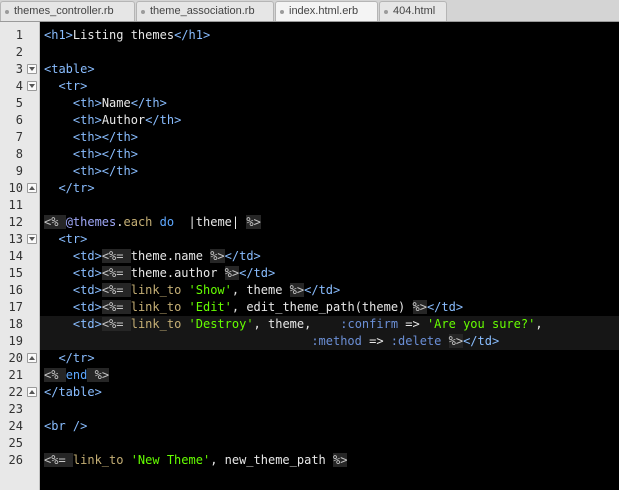 Image resolution: width=619 pixels, height=490 pixels. I want to click on code-token: , theme, so click(260, 290).